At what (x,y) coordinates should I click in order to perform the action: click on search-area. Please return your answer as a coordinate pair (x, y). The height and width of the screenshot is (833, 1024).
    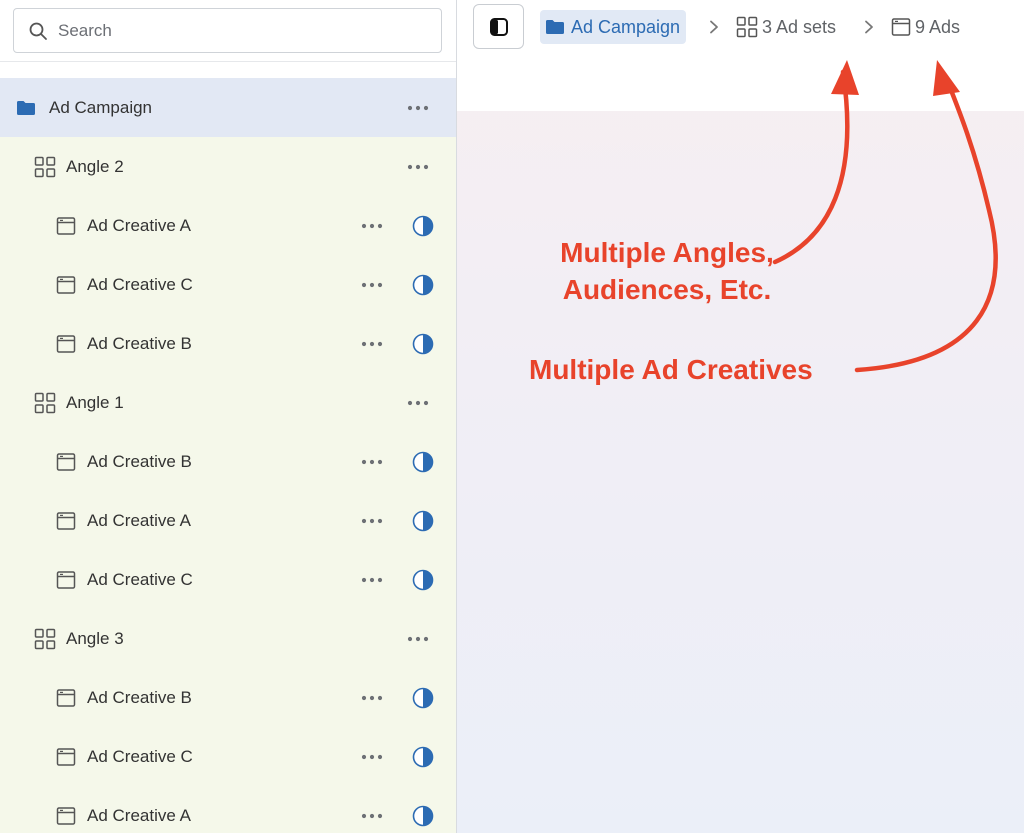
    Looking at the image, I should click on (228, 31).